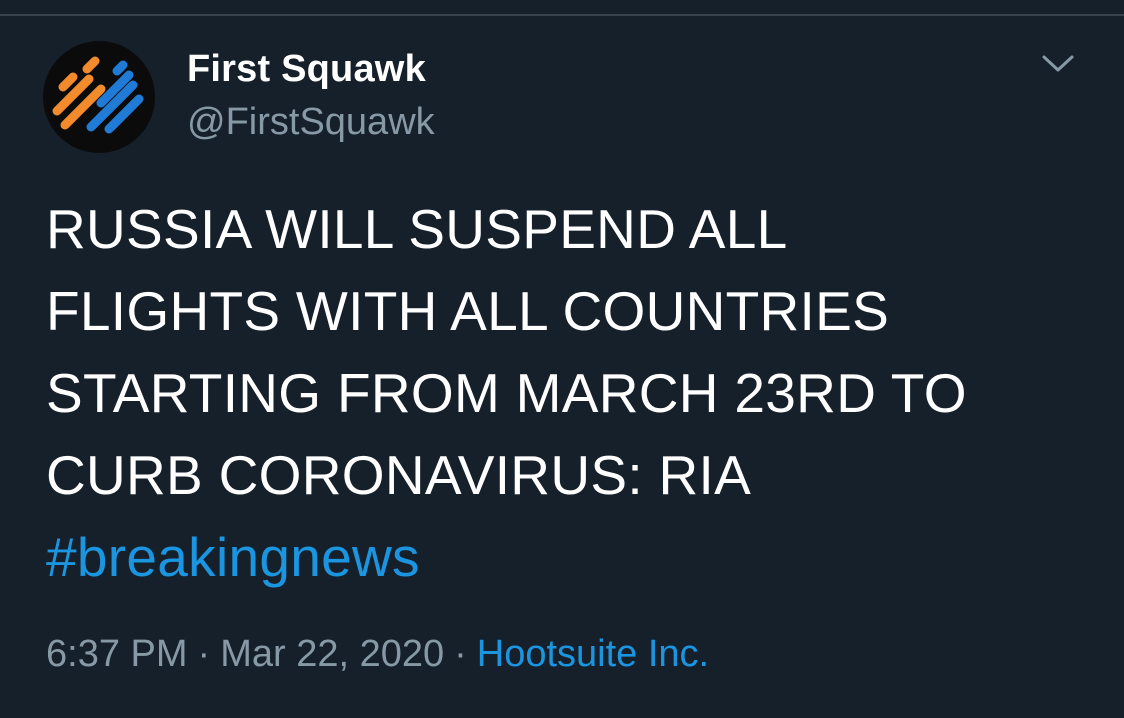 Image resolution: width=1124 pixels, height=718 pixels. I want to click on tweet-date: Mar 22, 2020, so click(332, 654).